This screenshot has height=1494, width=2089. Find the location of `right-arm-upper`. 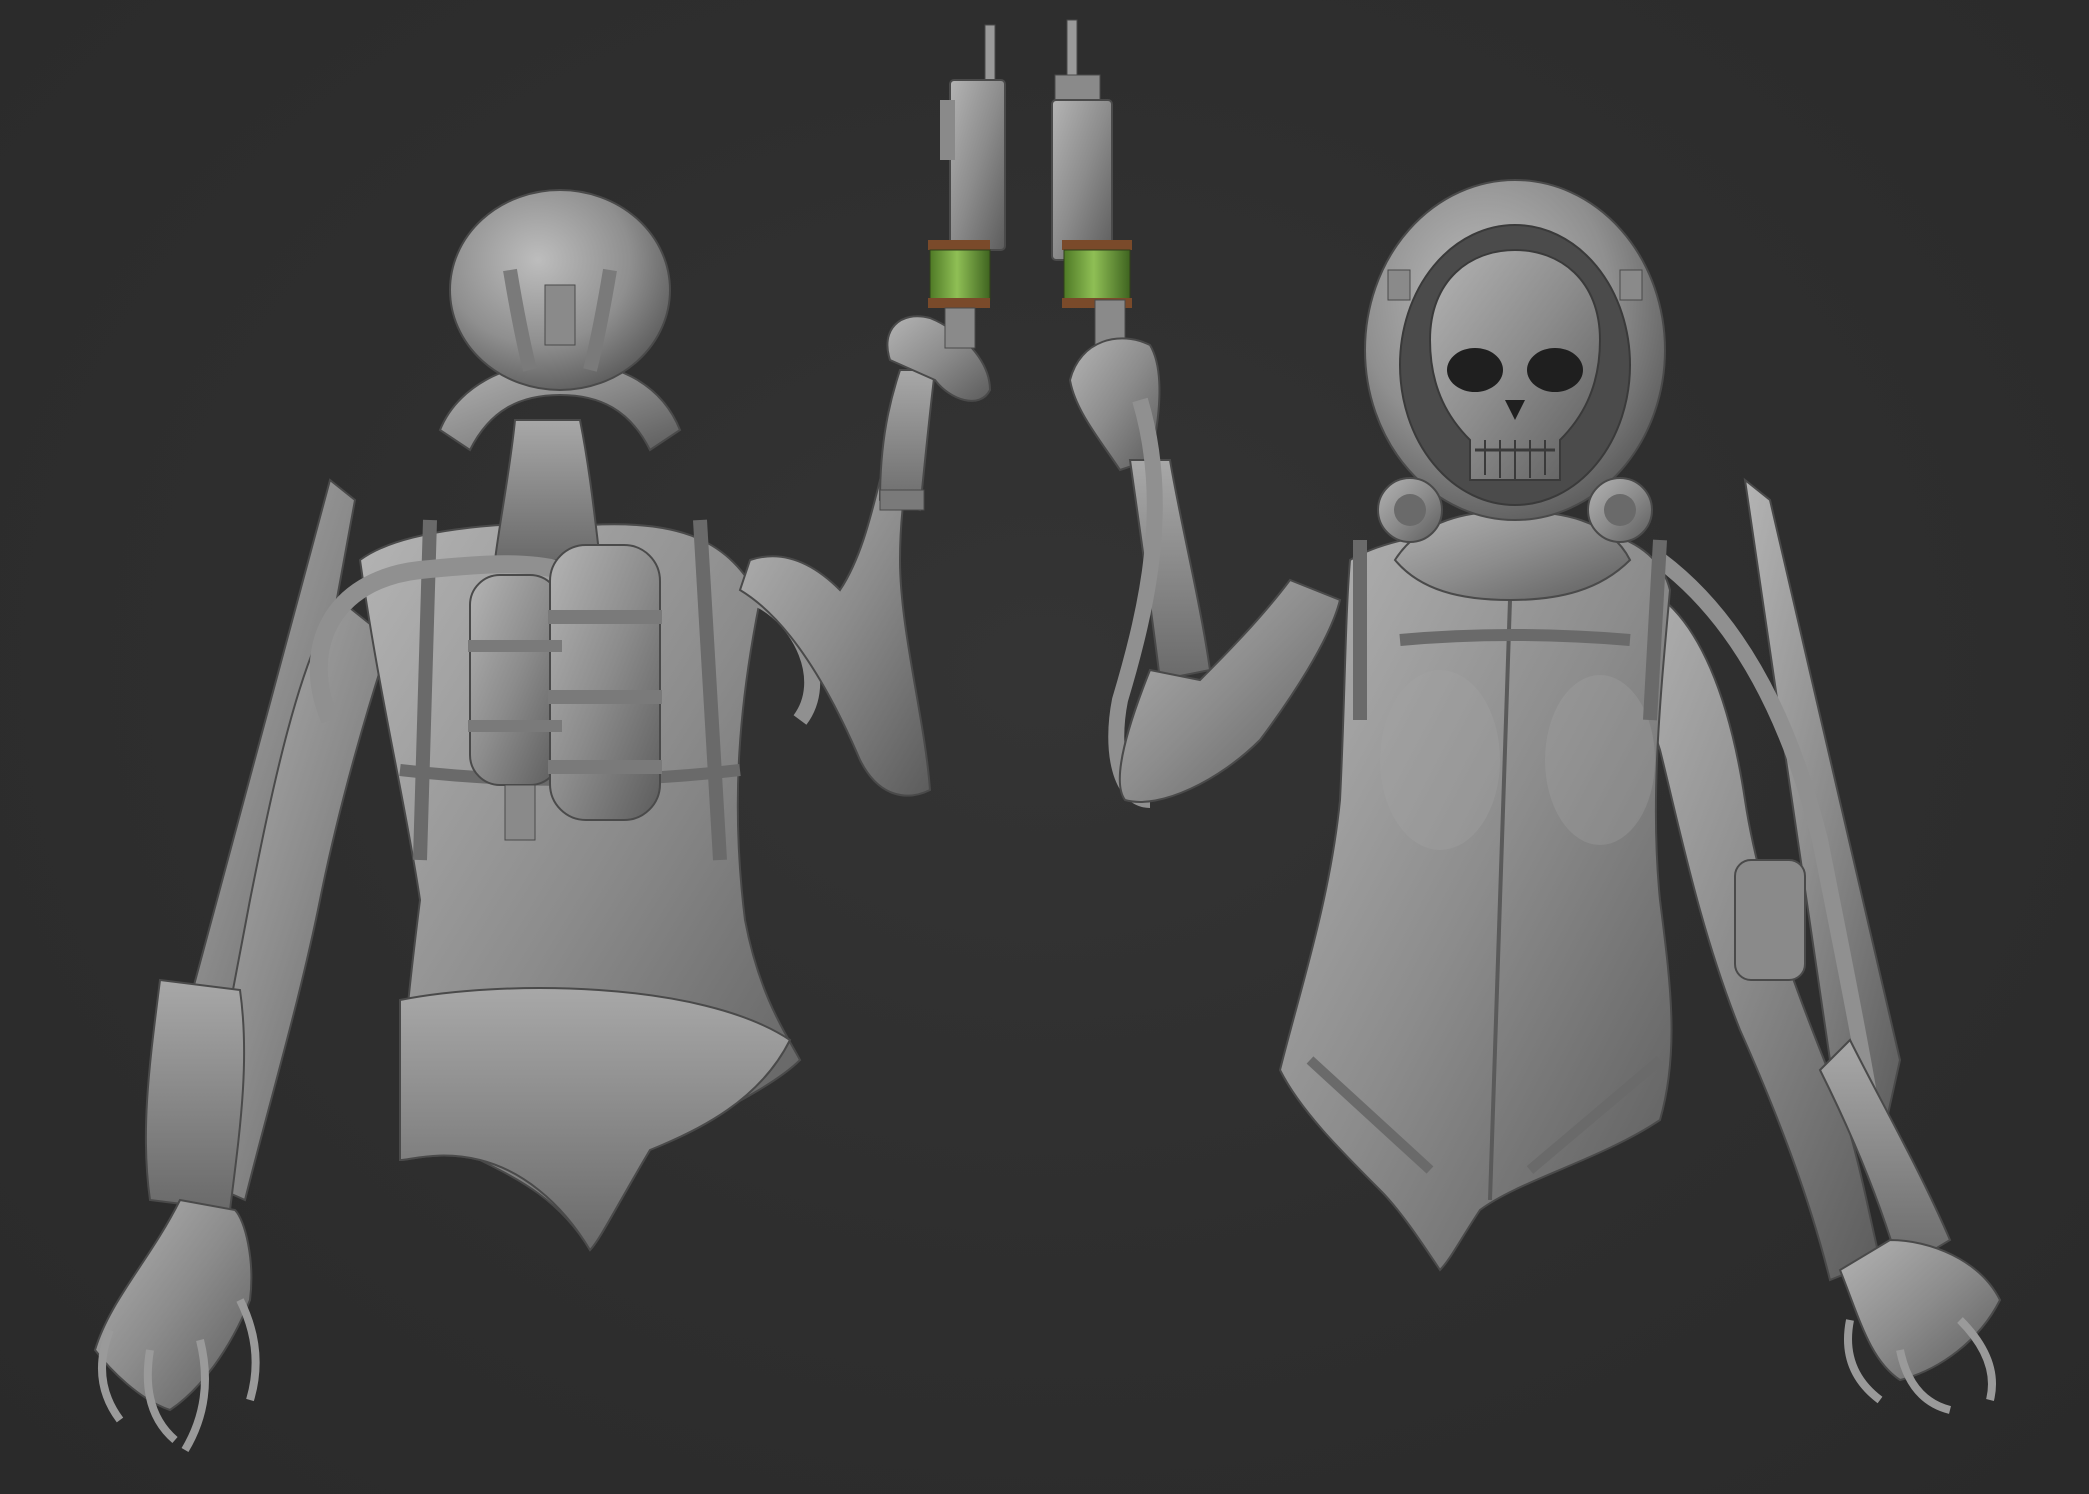

right-arm-upper is located at coordinates (835, 637).